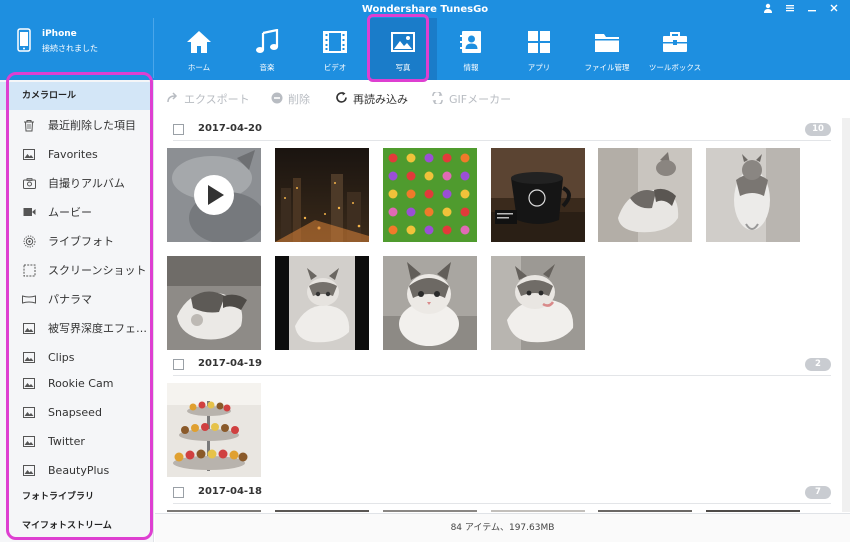  Describe the element at coordinates (539, 49) in the screenshot. I see `tab-apps: アプリ` at that location.